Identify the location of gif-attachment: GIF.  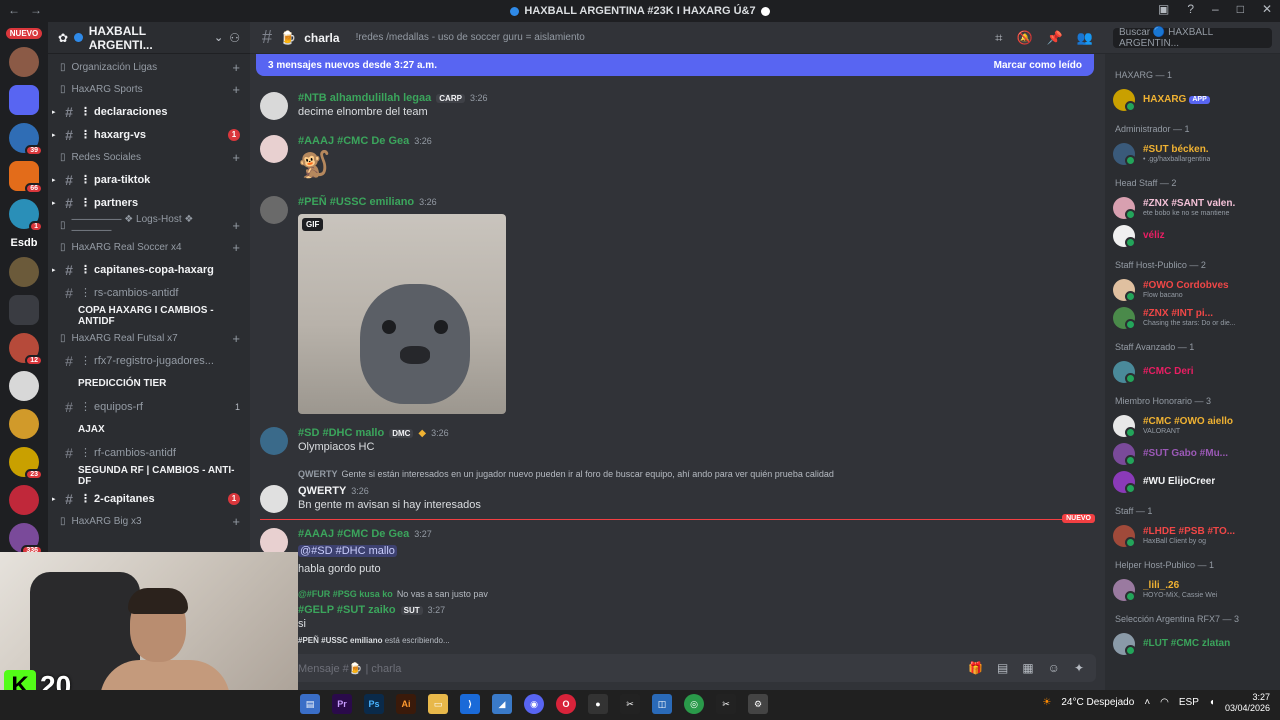
(402, 314).